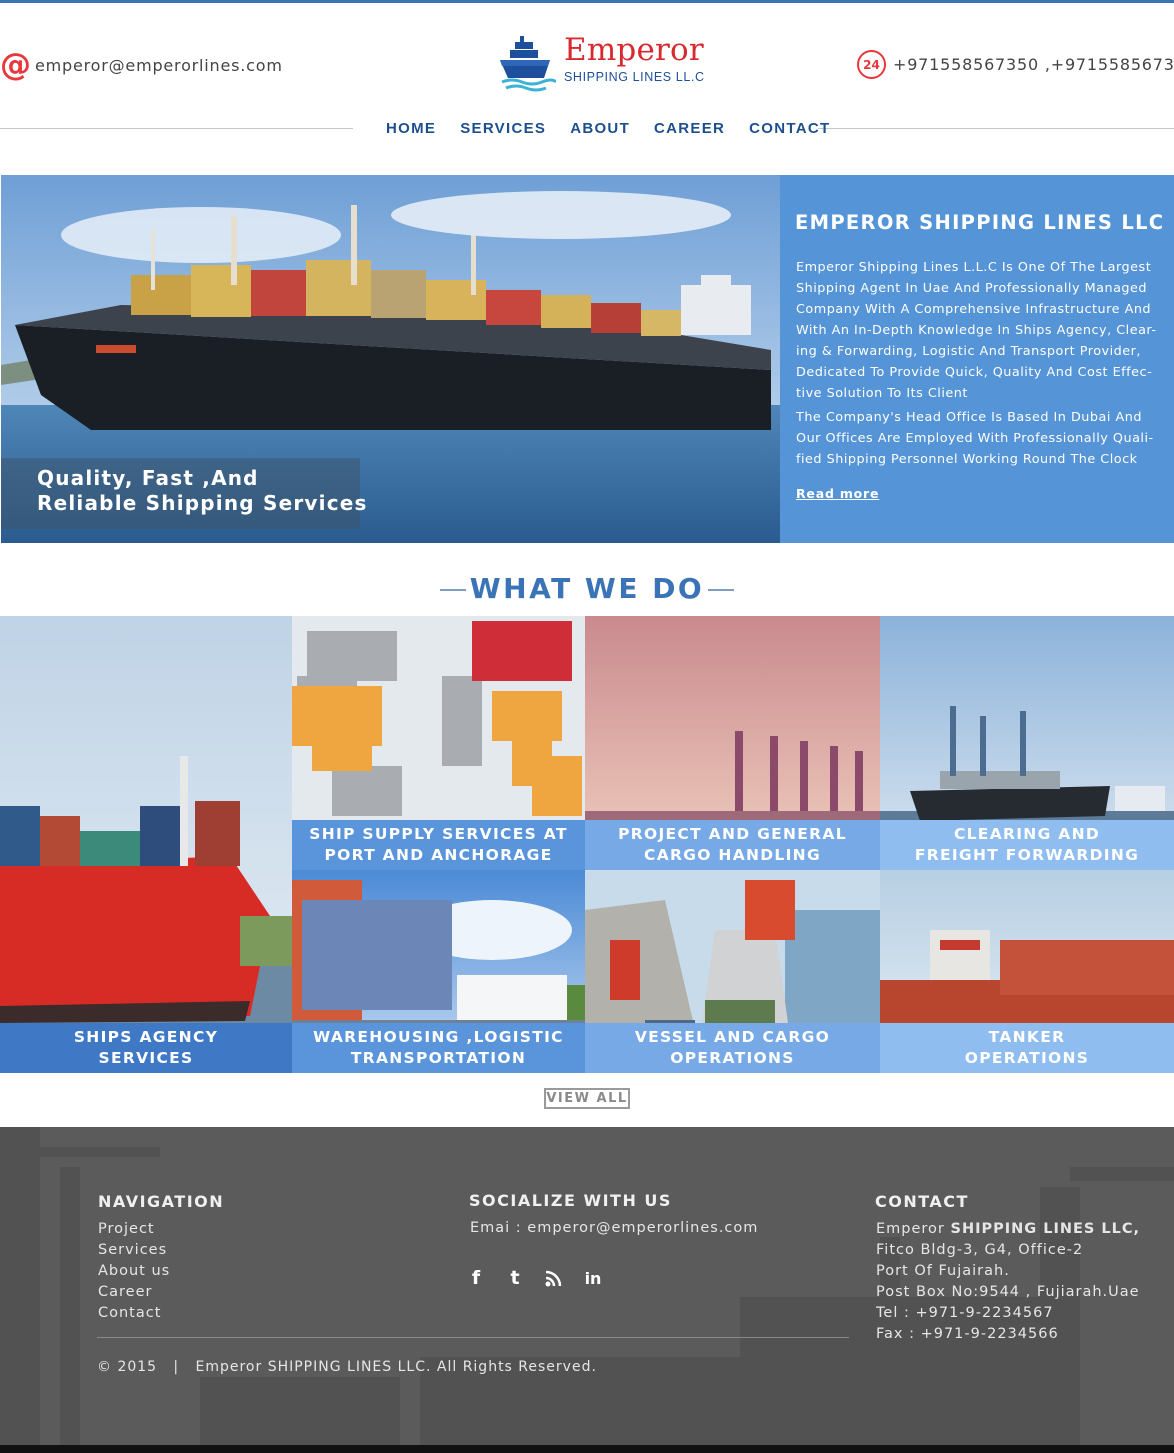 The height and width of the screenshot is (1453, 1174). I want to click on tile-label-line-2: PORT AND ANCHORAGE, so click(438, 855).